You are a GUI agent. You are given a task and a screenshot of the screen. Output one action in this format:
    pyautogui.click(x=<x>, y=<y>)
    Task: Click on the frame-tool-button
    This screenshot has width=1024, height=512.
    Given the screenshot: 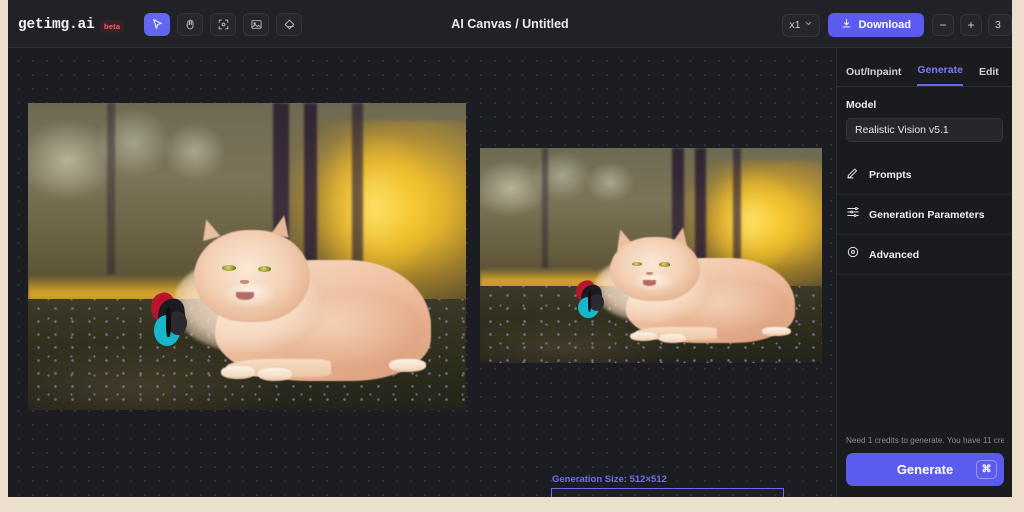 What is the action you would take?
    pyautogui.click(x=223, y=24)
    